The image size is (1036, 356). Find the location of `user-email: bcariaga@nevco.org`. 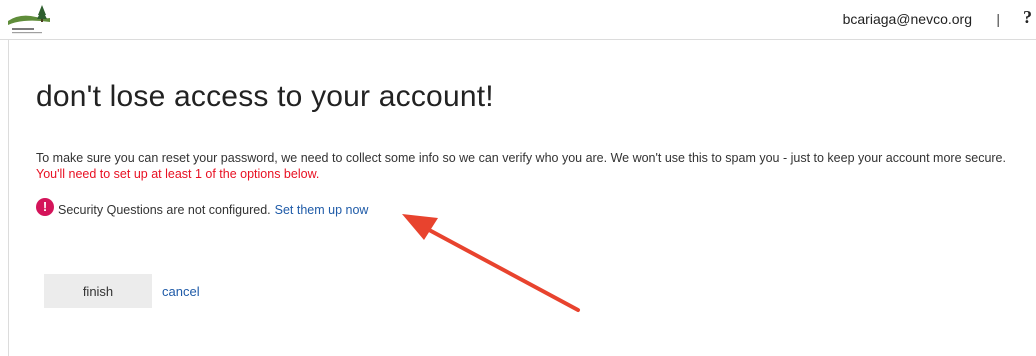

user-email: bcariaga@nevco.org is located at coordinates (907, 19).